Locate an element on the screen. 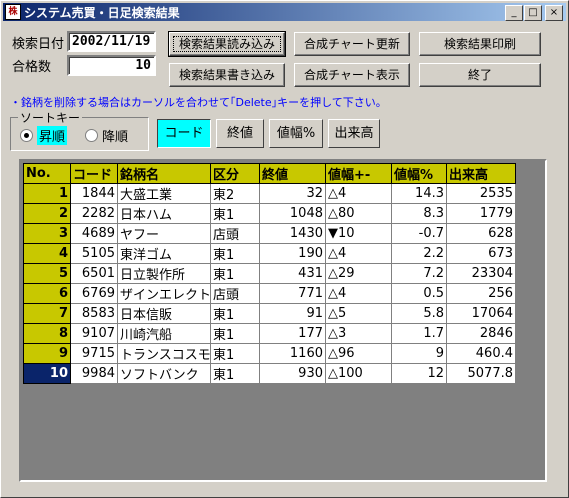 The width and height of the screenshot is (569, 498). cell-pct: 5.8 is located at coordinates (419, 313).